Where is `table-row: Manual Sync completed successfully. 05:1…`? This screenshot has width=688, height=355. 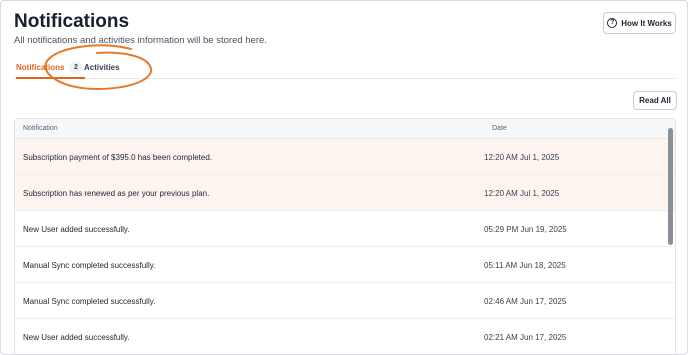 table-row: Manual Sync completed successfully. 05:1… is located at coordinates (345, 265).